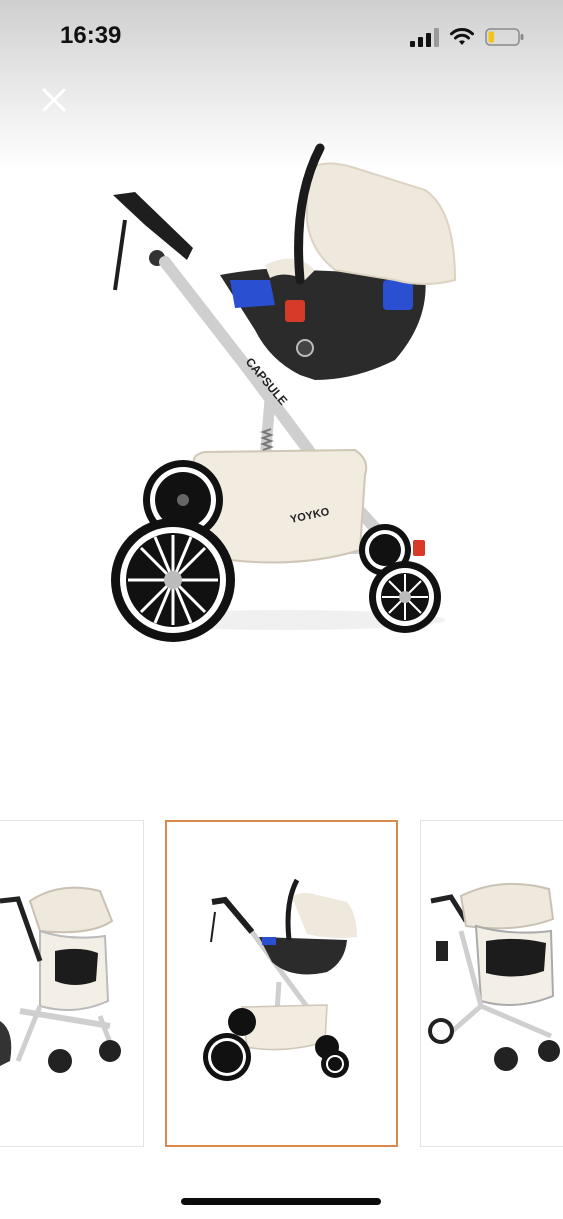 This screenshot has height=1219, width=563. Describe the element at coordinates (54, 100) in the screenshot. I see `close-icon` at that location.